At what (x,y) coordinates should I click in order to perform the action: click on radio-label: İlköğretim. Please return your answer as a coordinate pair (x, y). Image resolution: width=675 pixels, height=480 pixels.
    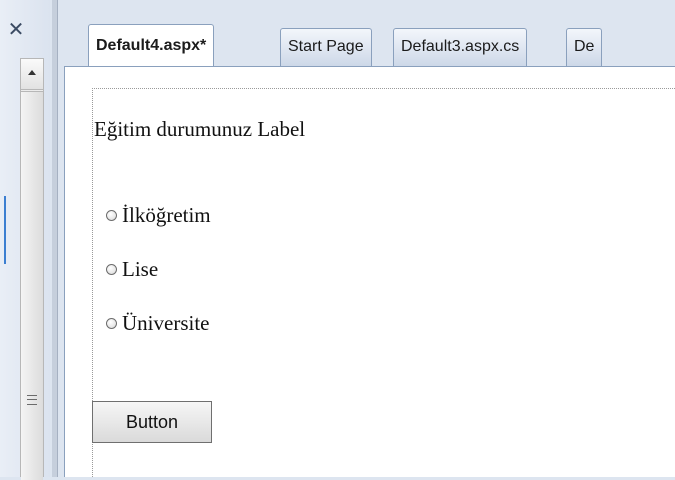
    Looking at the image, I should click on (166, 214).